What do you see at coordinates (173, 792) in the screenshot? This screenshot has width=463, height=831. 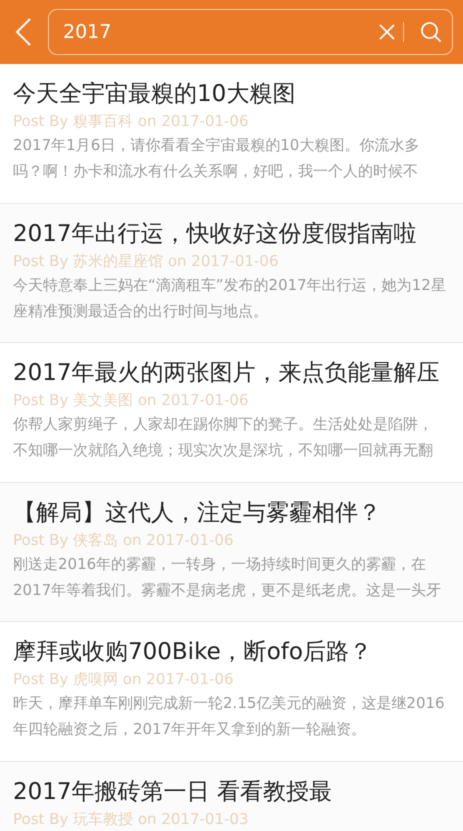 I see `post-title: 2017年搬砖第一日 看看教授最` at bounding box center [173, 792].